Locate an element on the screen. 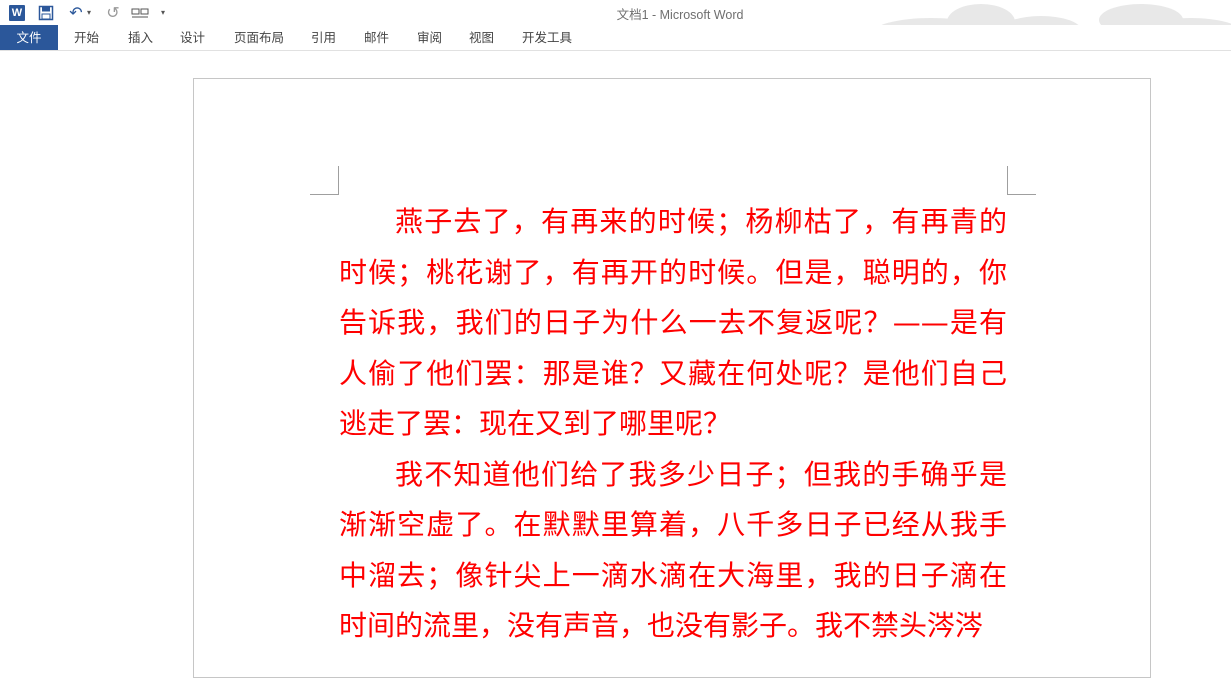 The image size is (1231, 678). ribbon-tab-bar: 文件 开始 插入 设计 页面布局 引用 邮件 审阅 视图 开发工具 is located at coordinates (615, 38).